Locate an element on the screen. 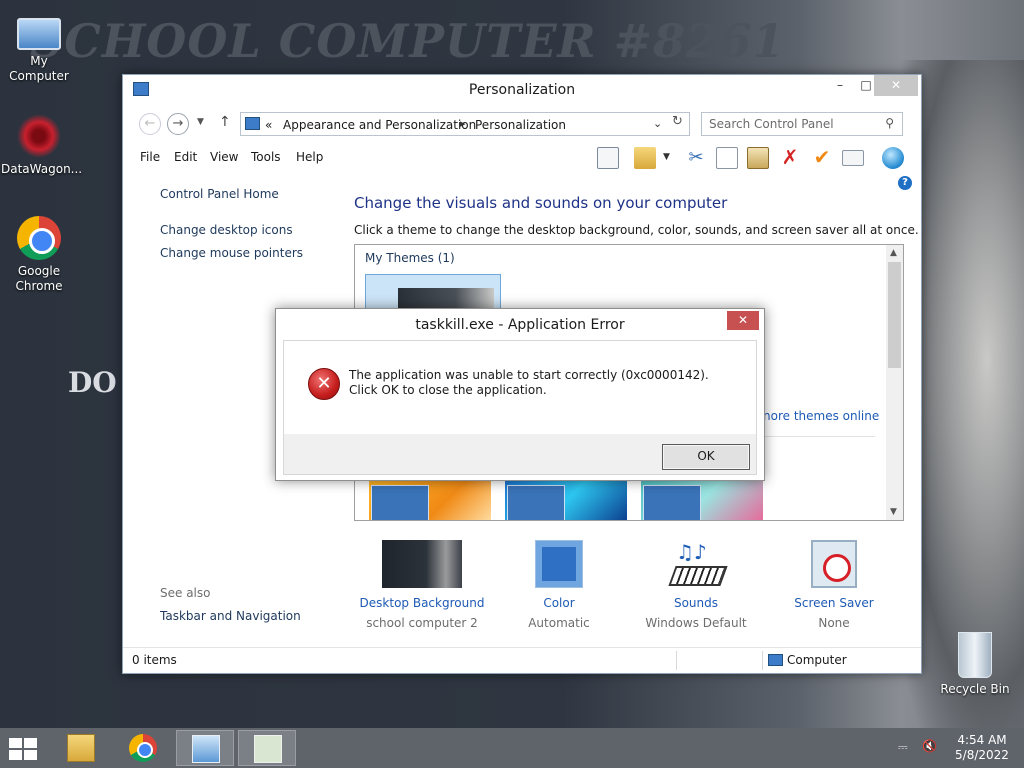 This screenshot has width=1024, height=768. help-icon: ? is located at coordinates (905, 183).